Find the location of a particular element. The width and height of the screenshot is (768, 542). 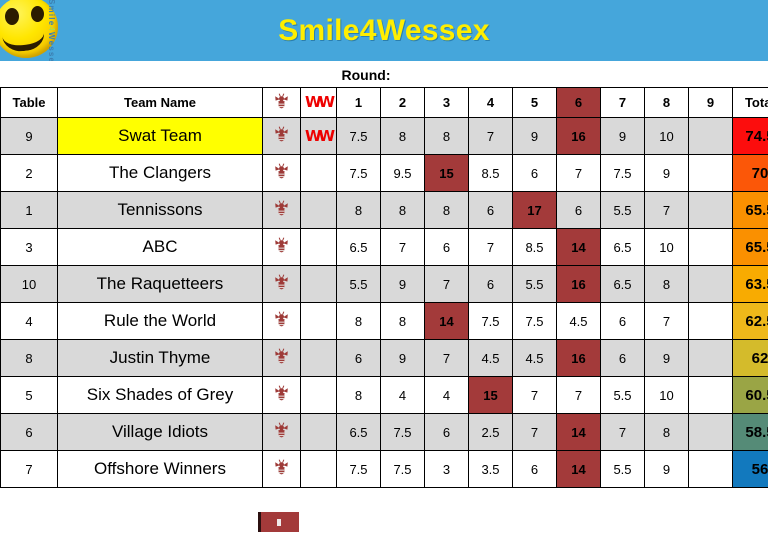

cell-round-5-score: 17 is located at coordinates (534, 210).